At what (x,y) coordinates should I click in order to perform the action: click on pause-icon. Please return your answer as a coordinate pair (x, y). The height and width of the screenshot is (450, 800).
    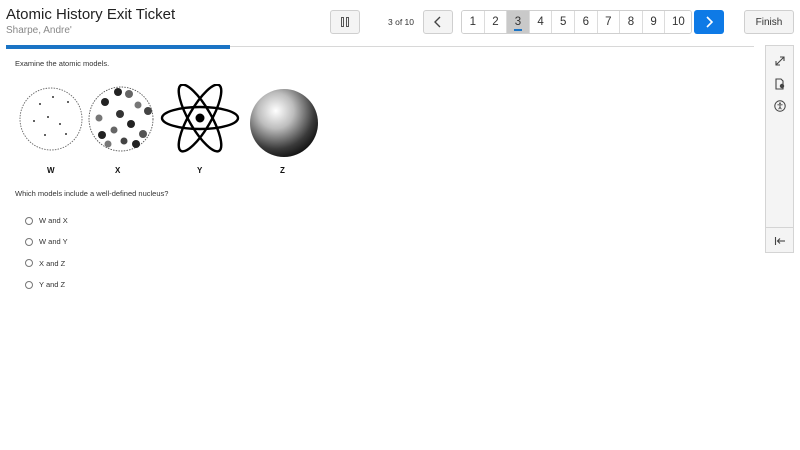
    Looking at the image, I should click on (342, 22).